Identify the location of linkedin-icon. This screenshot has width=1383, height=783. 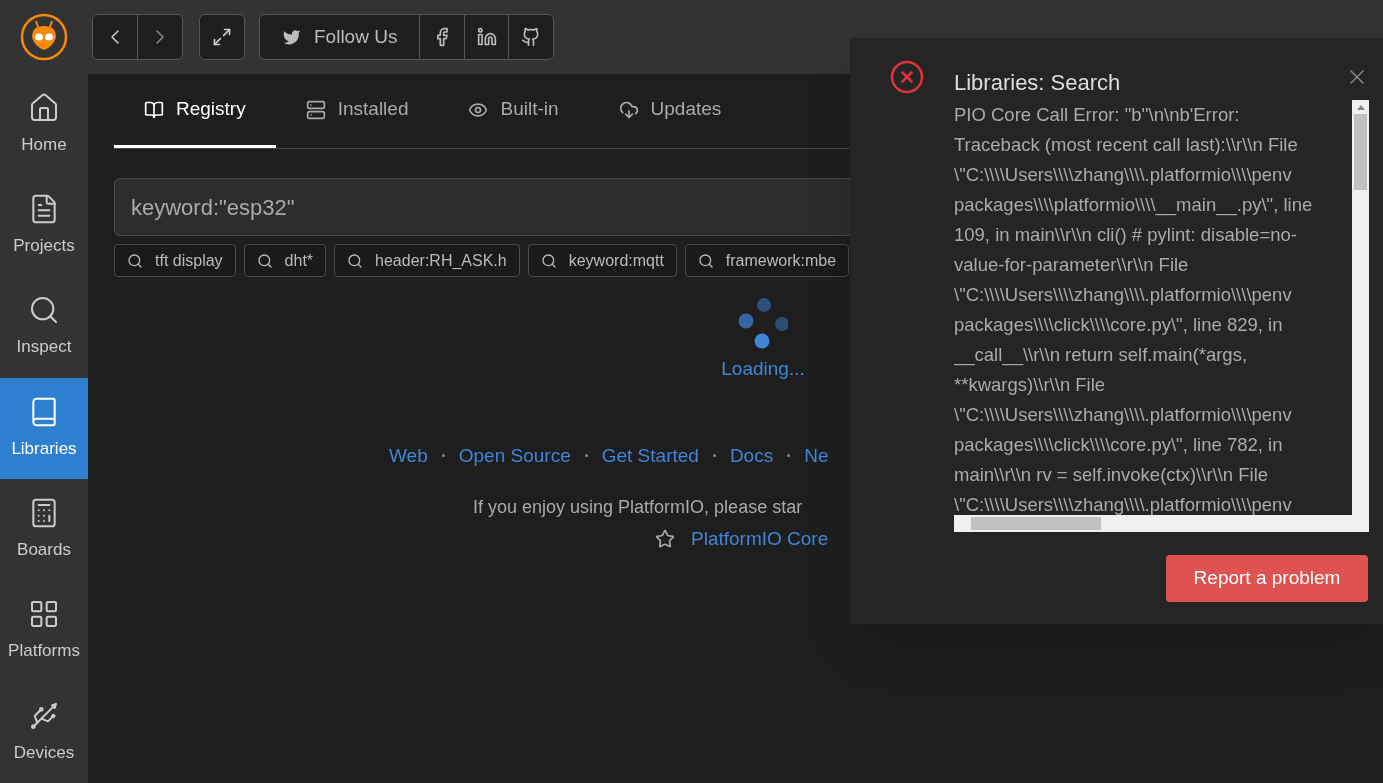
(486, 37).